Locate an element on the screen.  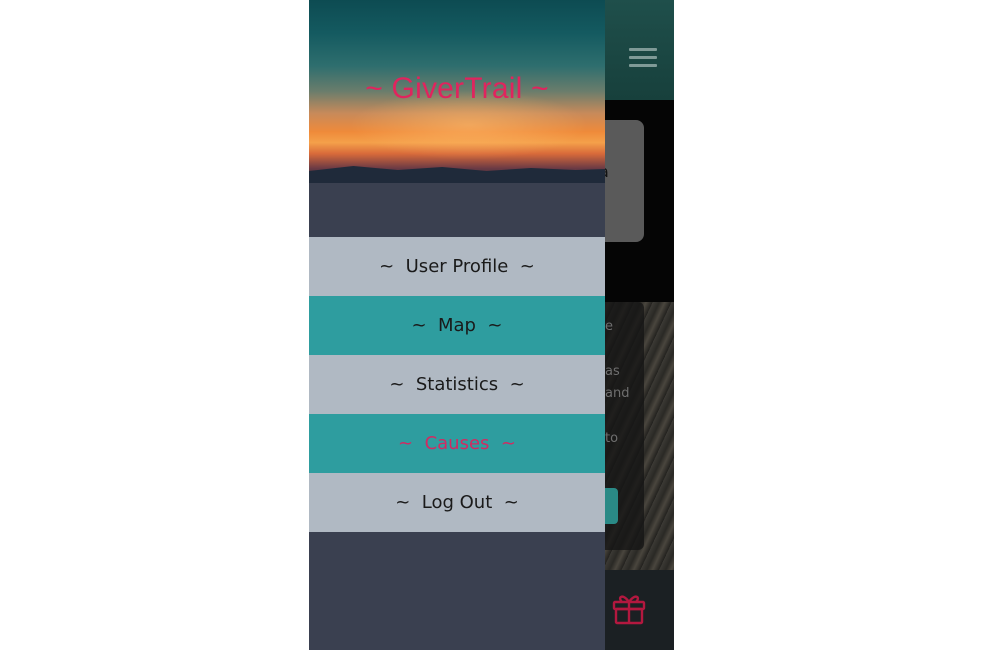
menu-item-map: ~ Map ~ is located at coordinates (457, 325).